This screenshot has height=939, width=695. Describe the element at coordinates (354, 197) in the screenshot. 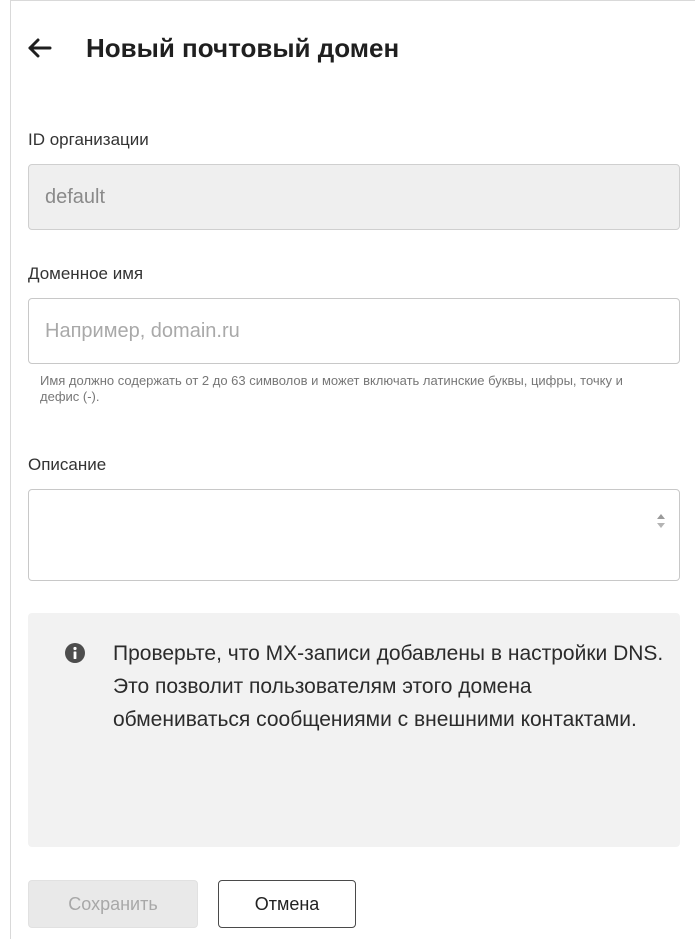

I see `org-id-field` at that location.